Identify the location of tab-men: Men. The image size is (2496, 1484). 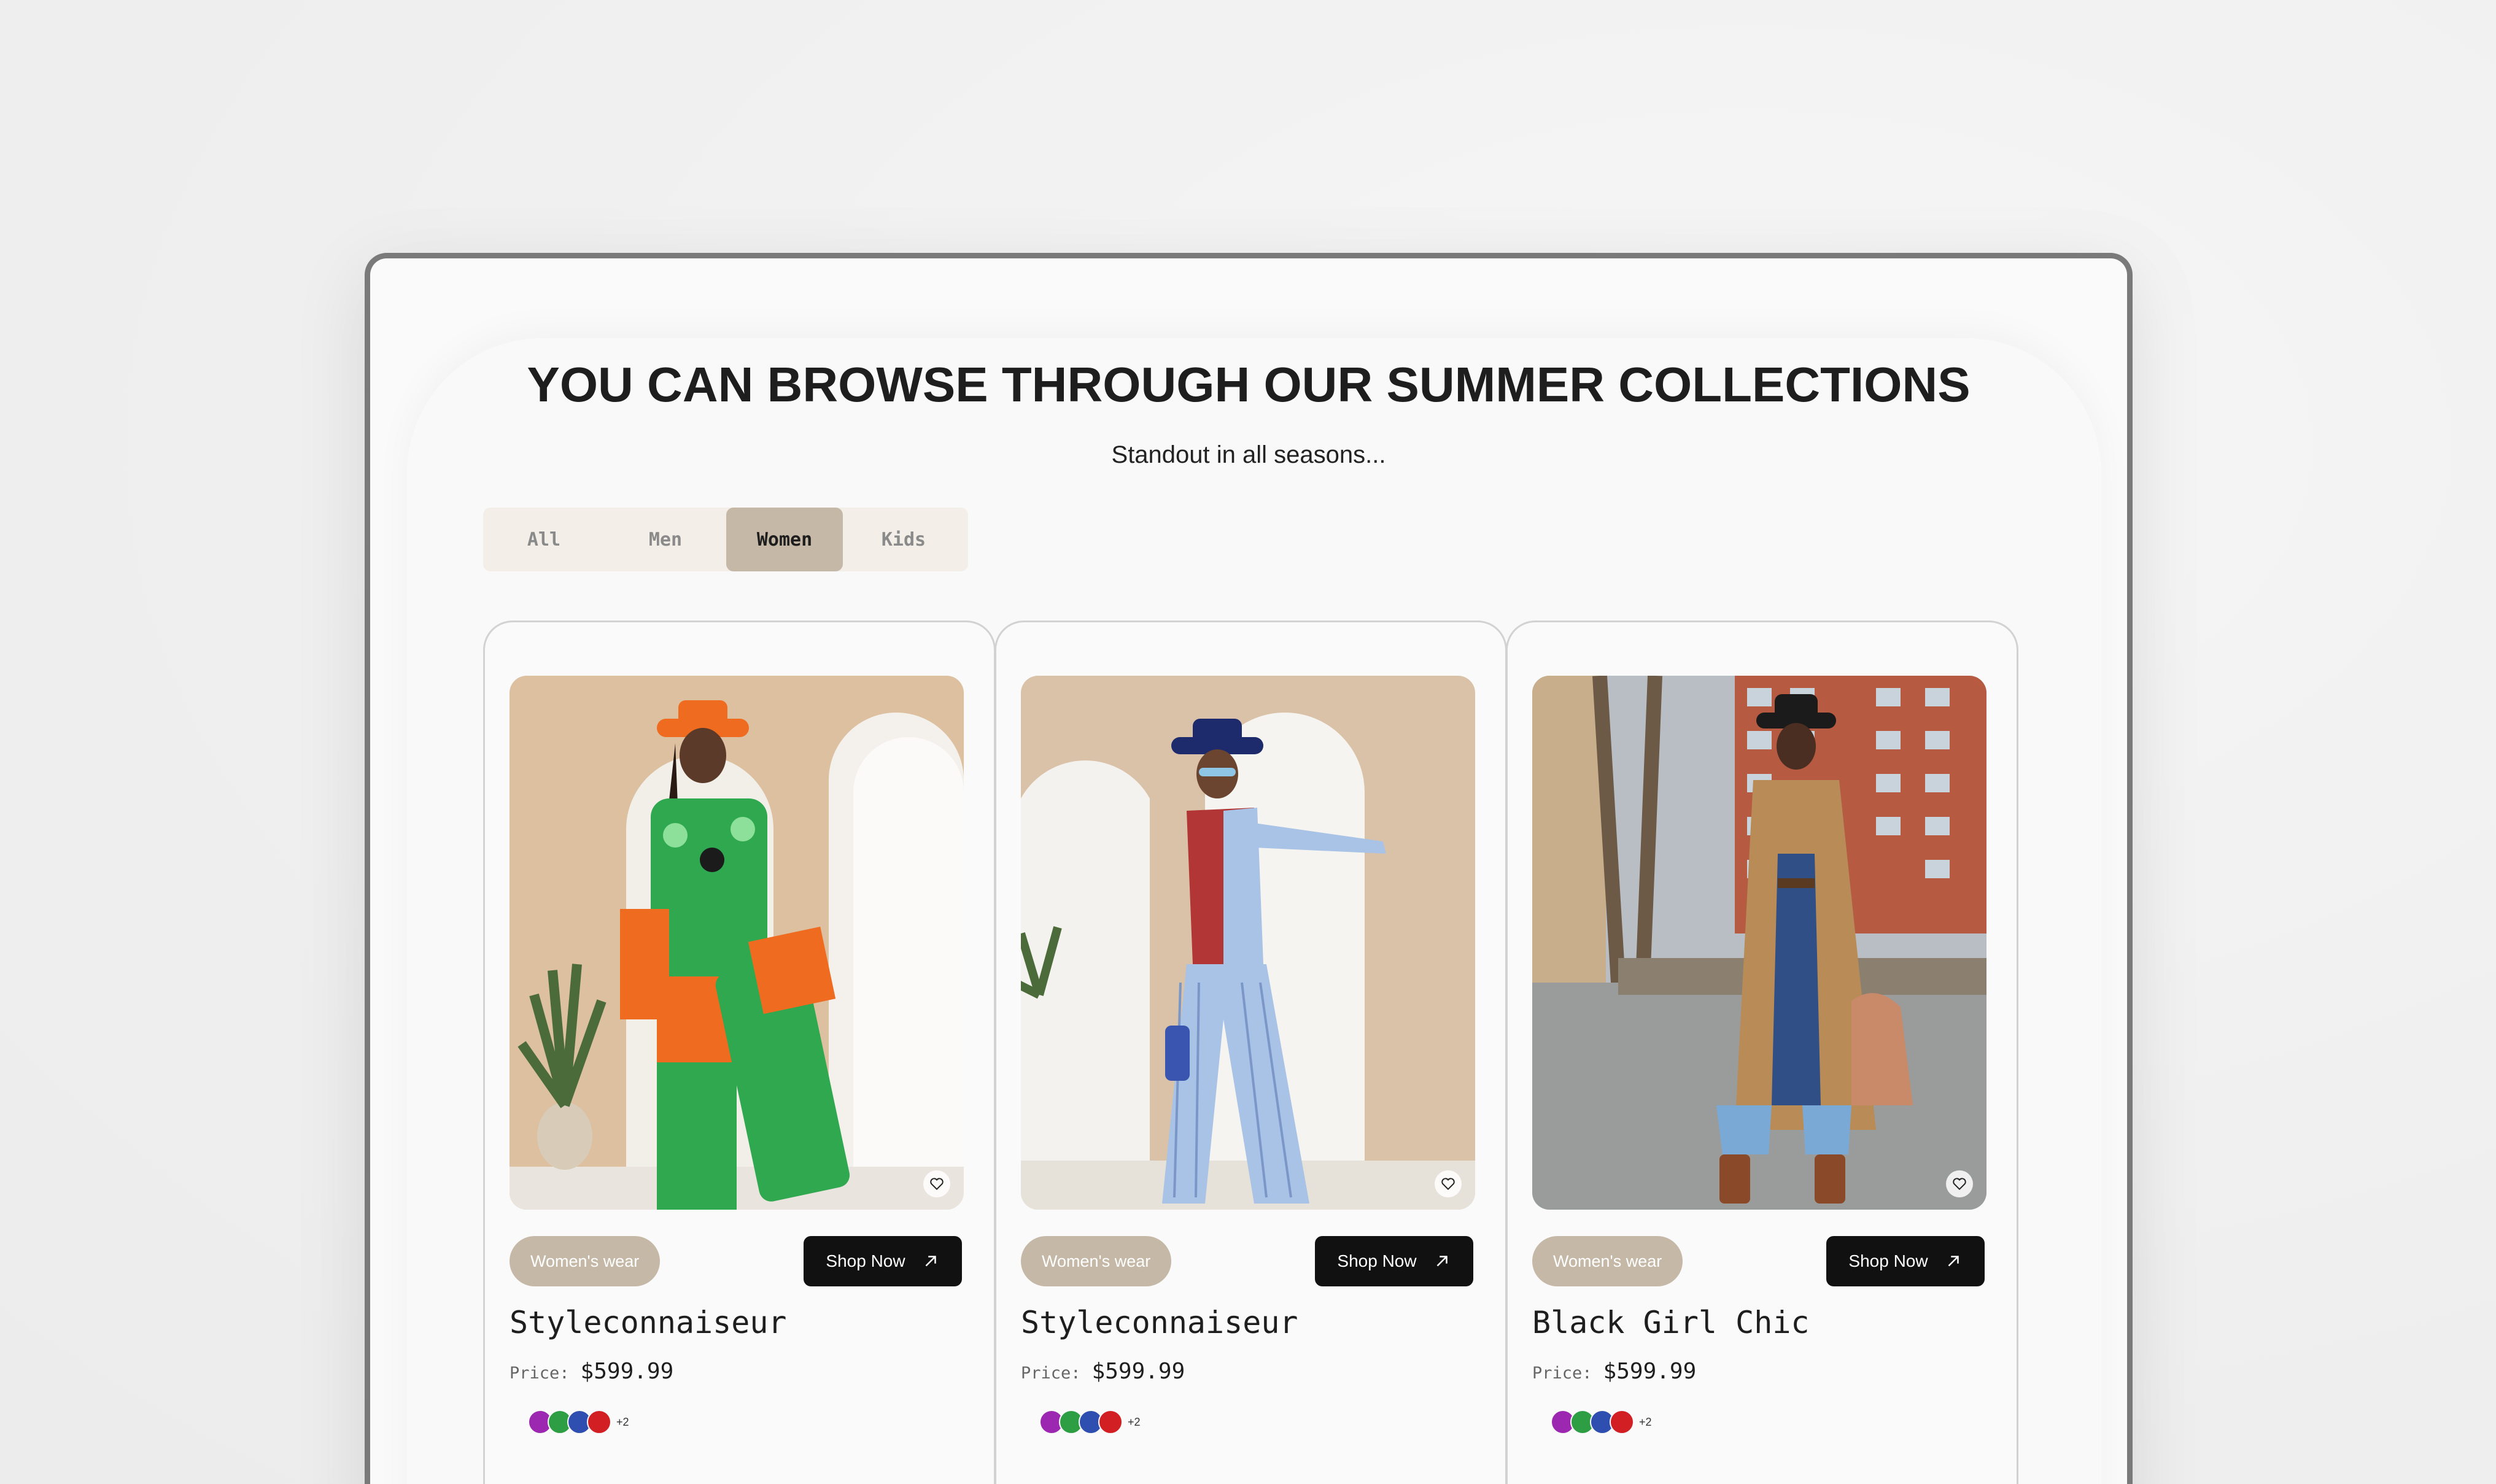
(666, 539).